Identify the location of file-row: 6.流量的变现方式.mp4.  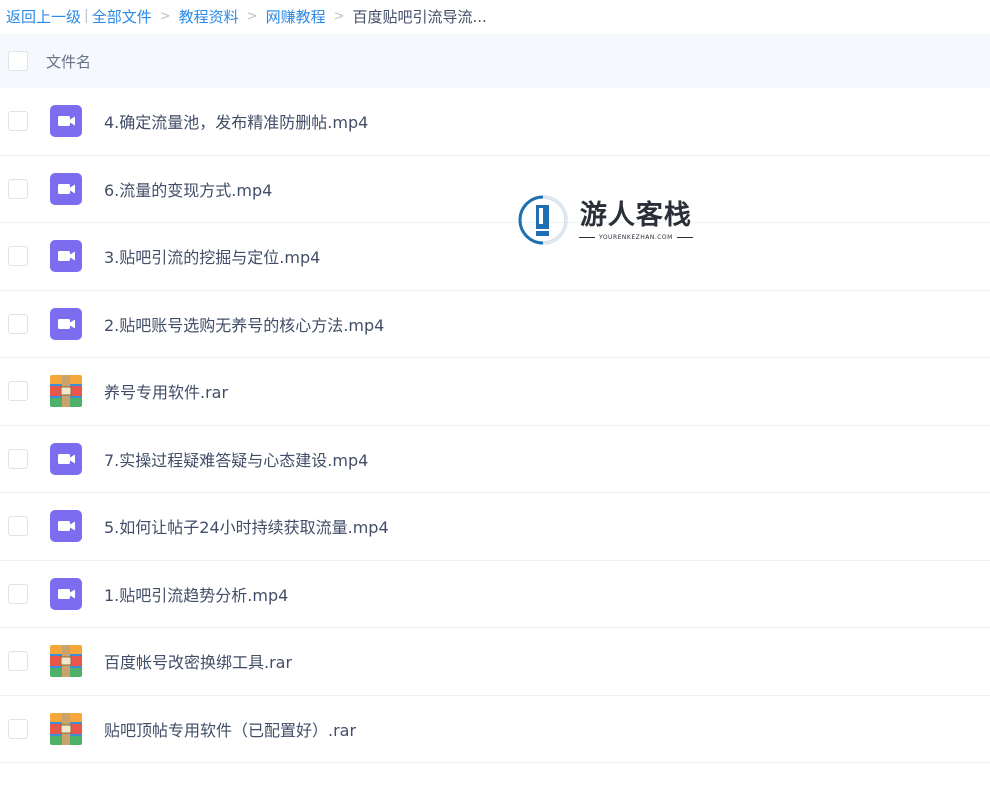
(495, 189).